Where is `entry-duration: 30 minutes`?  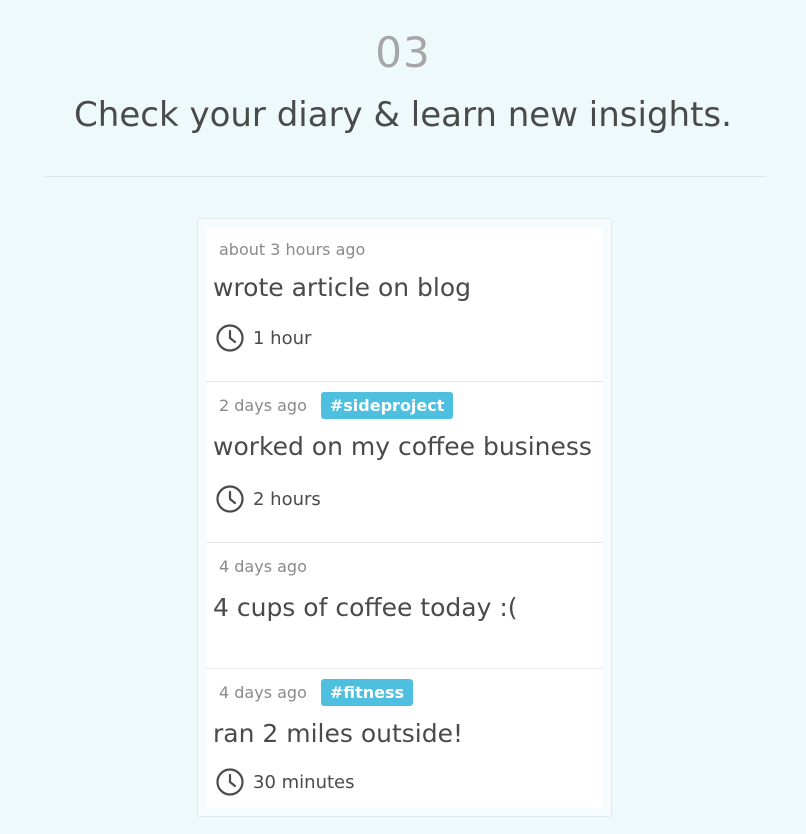 entry-duration: 30 minutes is located at coordinates (285, 782).